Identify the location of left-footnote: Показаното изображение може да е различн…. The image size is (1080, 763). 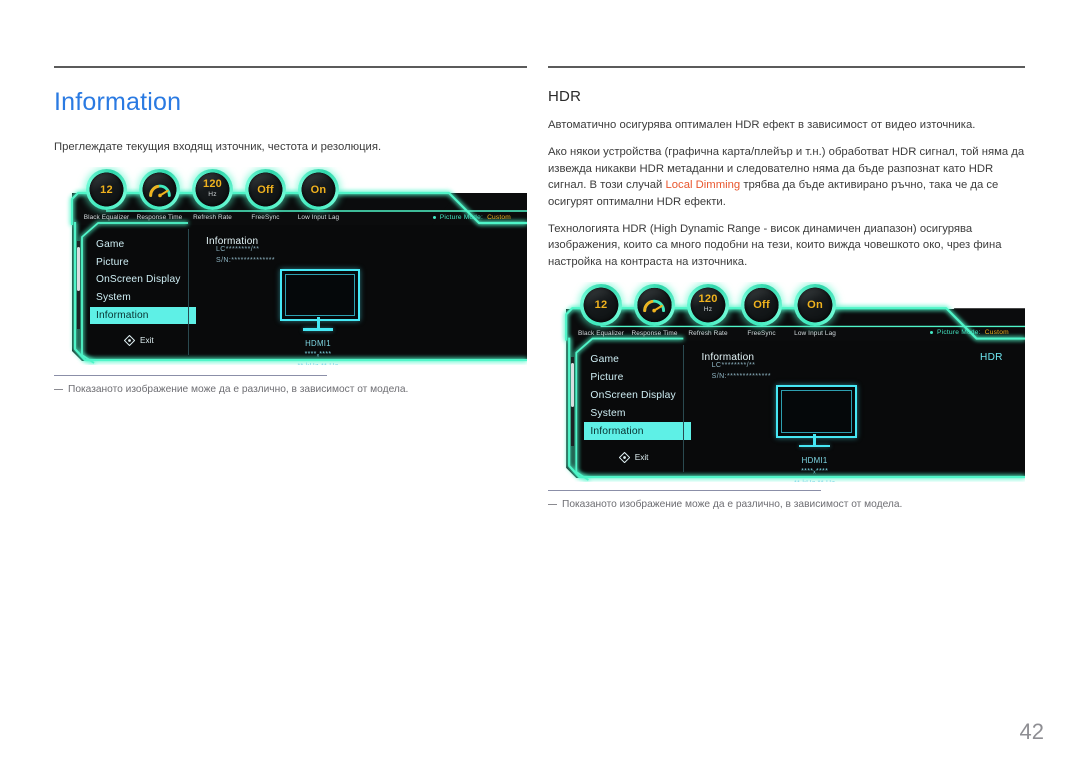
(290, 390).